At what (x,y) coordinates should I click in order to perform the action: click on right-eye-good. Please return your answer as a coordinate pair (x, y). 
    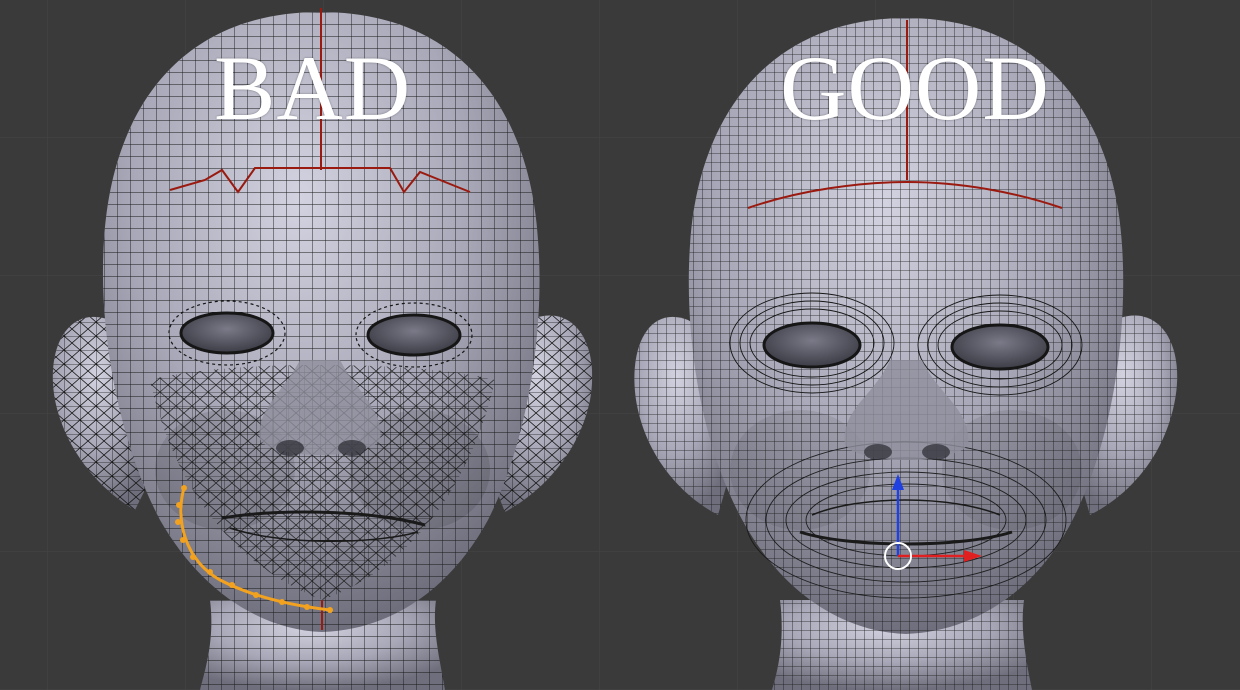
    Looking at the image, I should click on (1000, 347).